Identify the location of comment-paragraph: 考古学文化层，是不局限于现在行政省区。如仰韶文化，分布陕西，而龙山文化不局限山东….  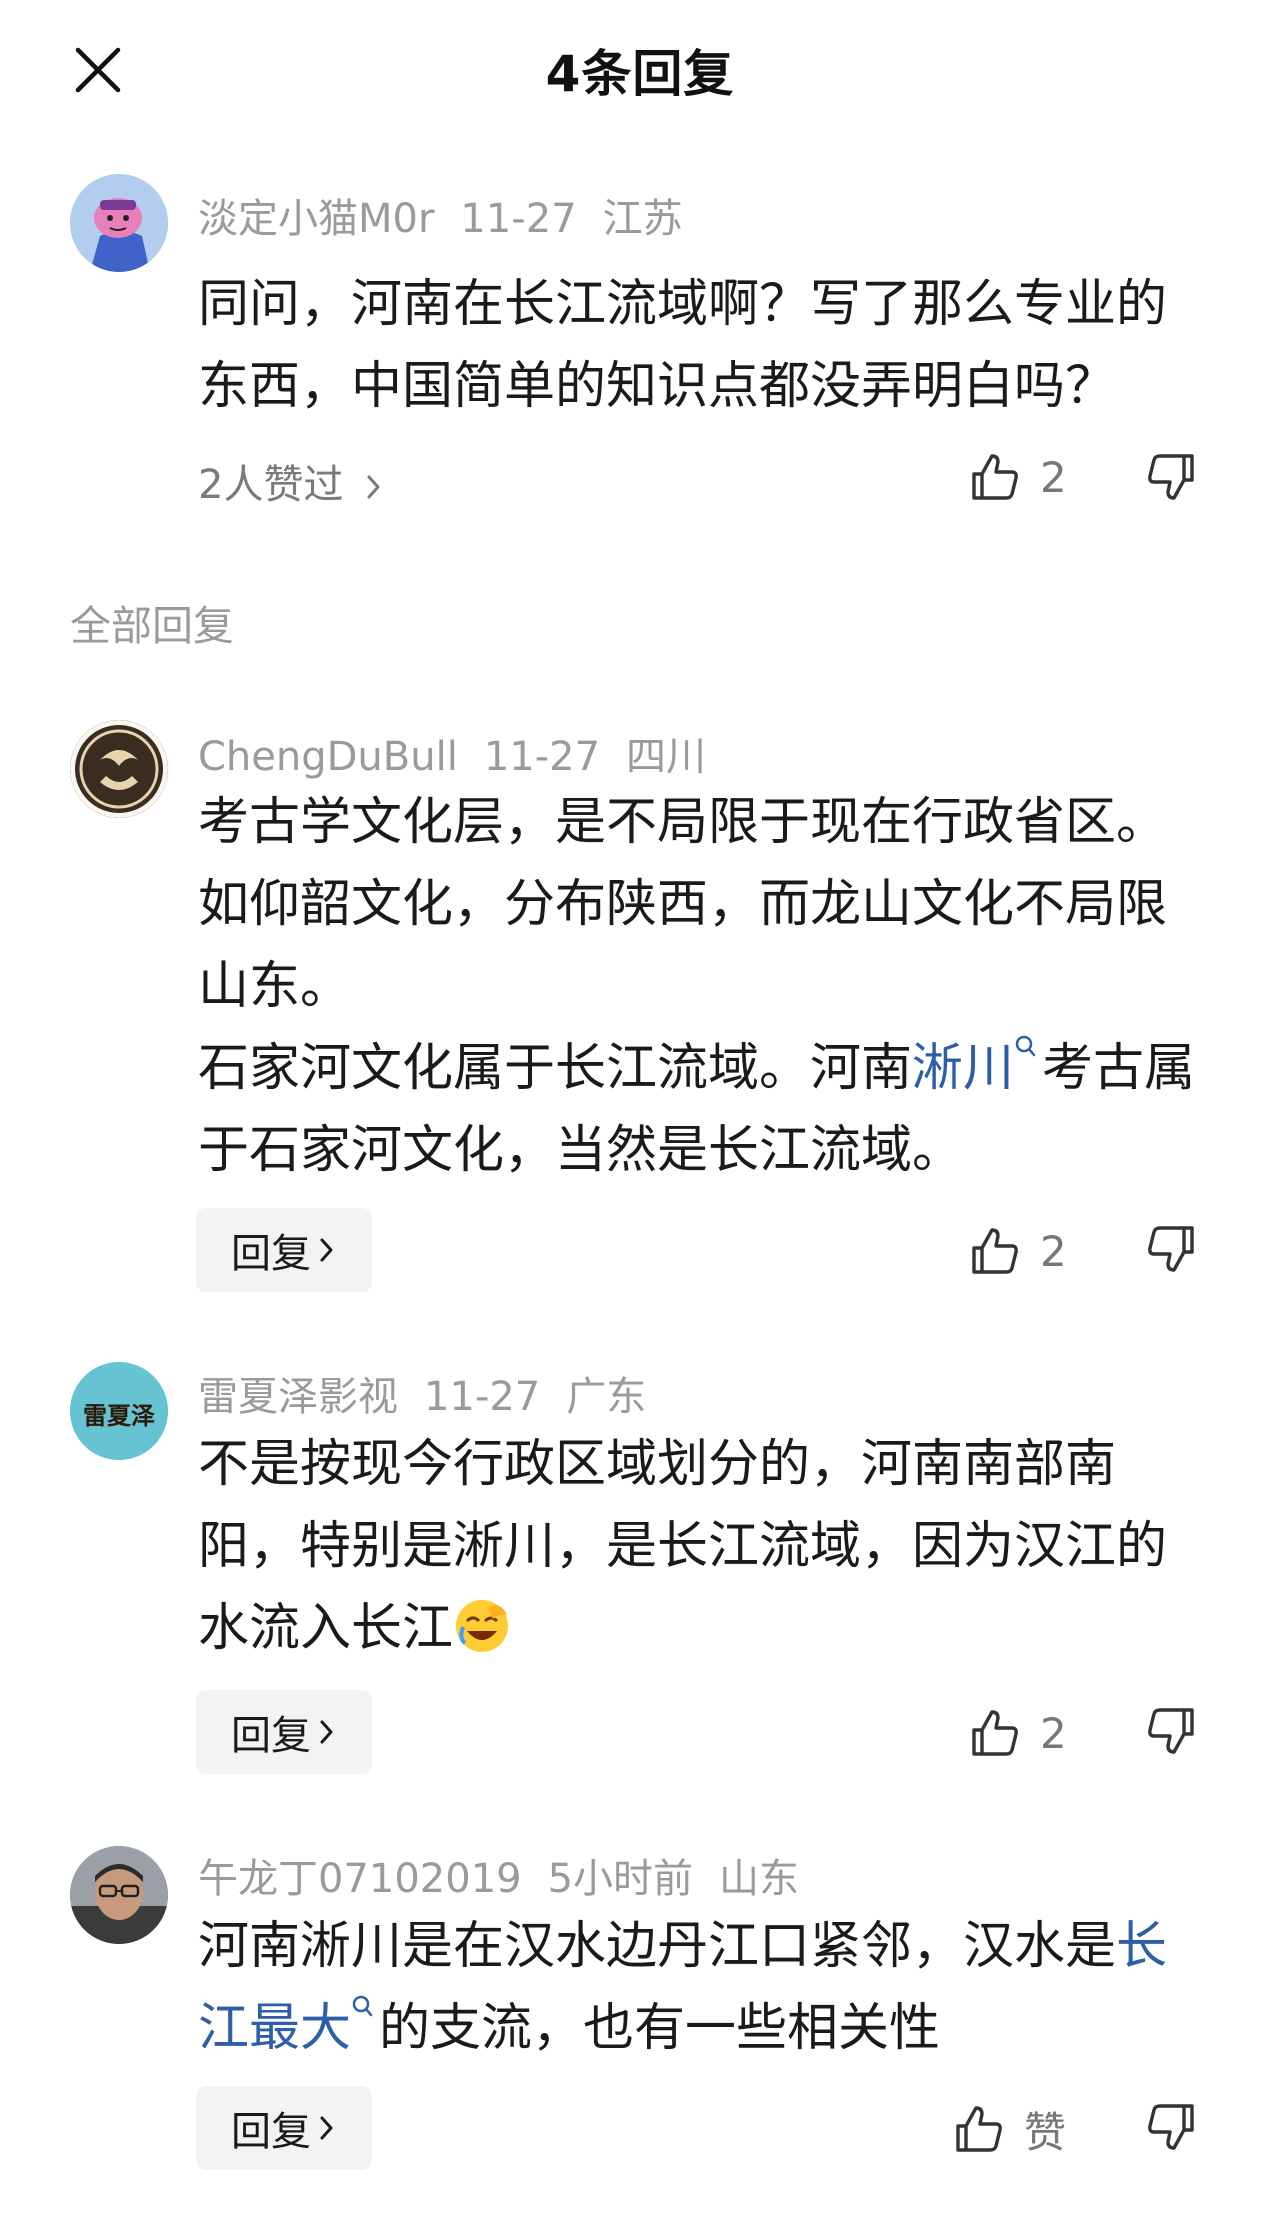
(683, 904).